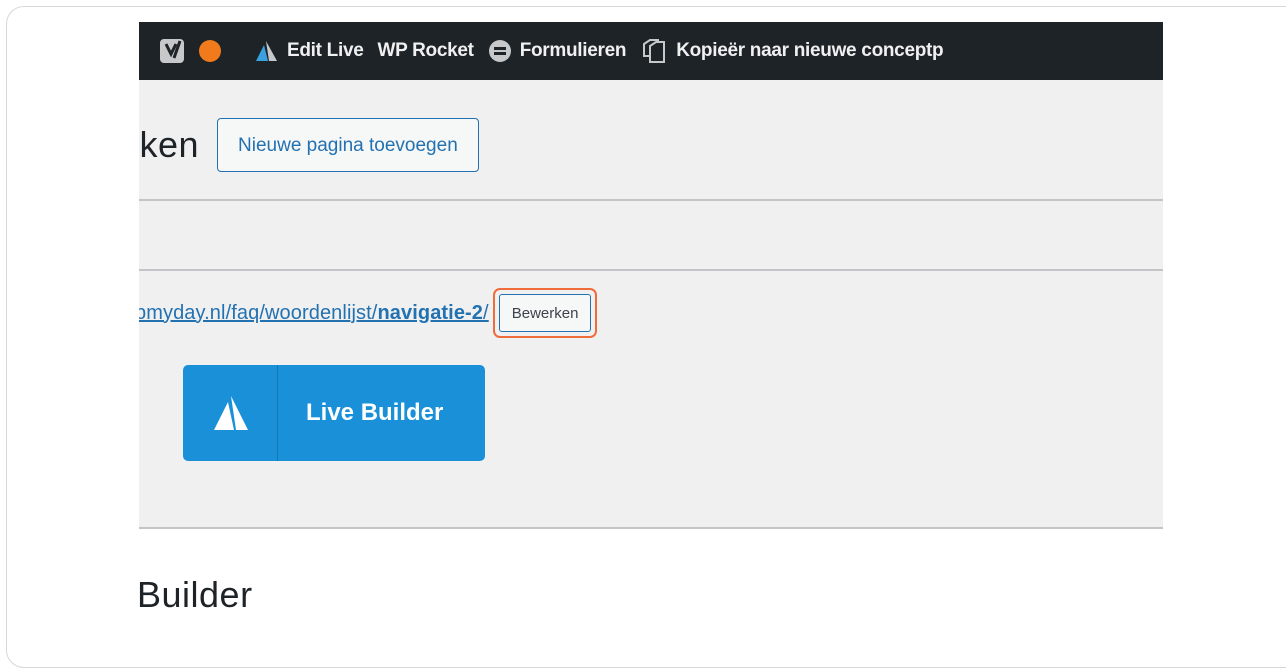  Describe the element at coordinates (348, 145) in the screenshot. I see `add-new-page-button: Nieuwe pagina toevoegen` at that location.